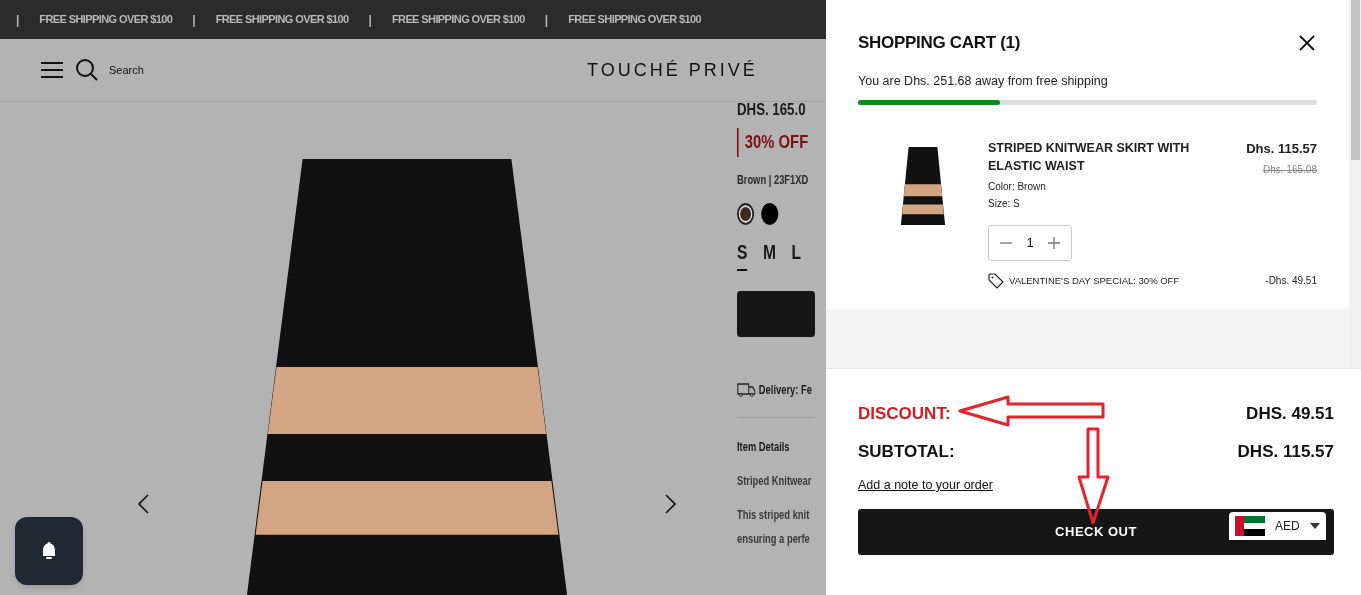  What do you see at coordinates (925, 485) in the screenshot?
I see `order-note-link: Add a note to your order` at bounding box center [925, 485].